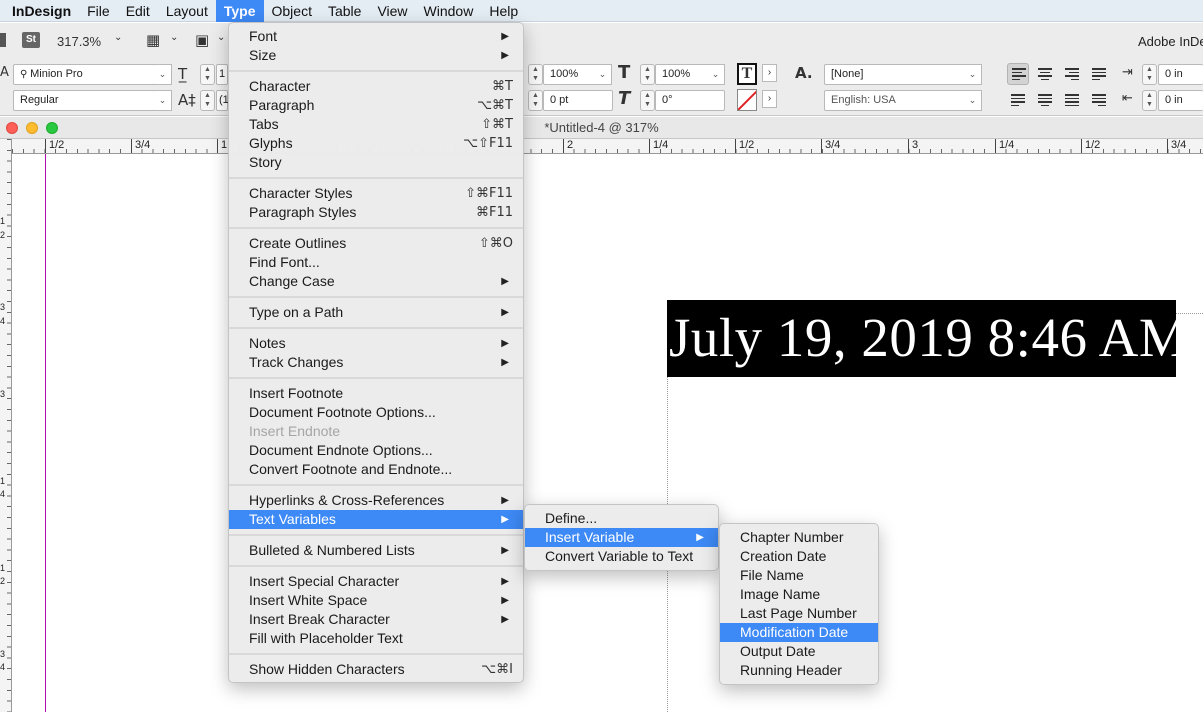 The image size is (1203, 712). Describe the element at coordinates (1149, 100) in the screenshot. I see `first-line-indent-stepper: ▲ ▼` at that location.